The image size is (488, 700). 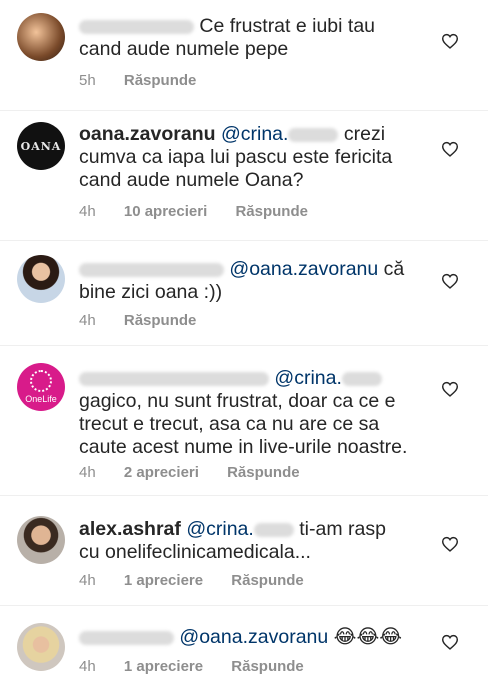 What do you see at coordinates (244, 281) in the screenshot?
I see `comment-body: @oana.zavoranu că bine zici oana :))` at bounding box center [244, 281].